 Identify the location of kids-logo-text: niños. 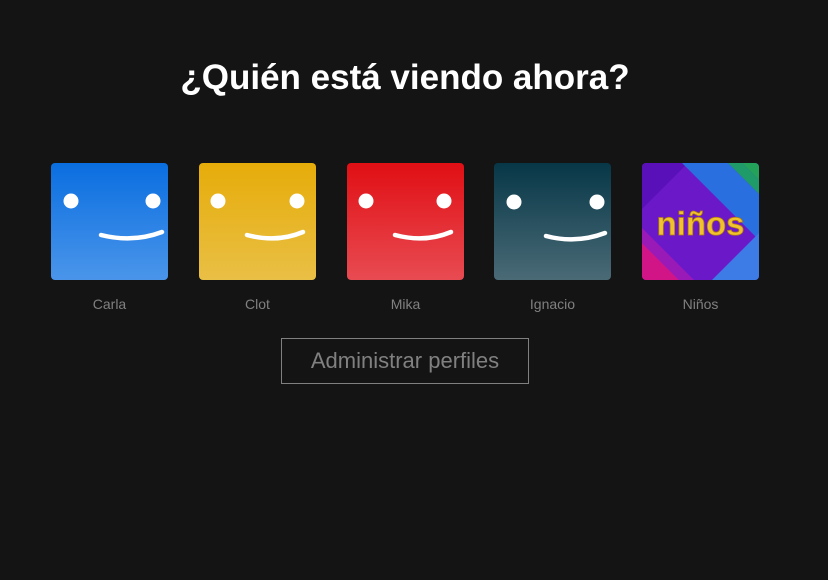
(701, 223).